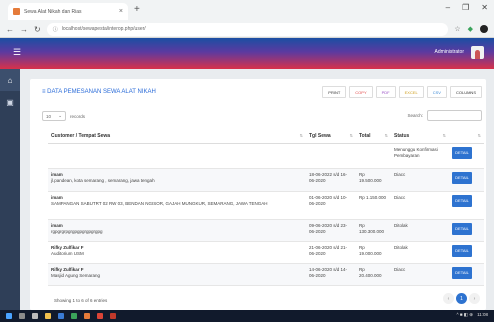 The width and height of the screenshot is (494, 322). What do you see at coordinates (247, 29) in the screenshot?
I see `url-input: ⓘ localhost/sewapesta/interop.php/user/` at bounding box center [247, 29].